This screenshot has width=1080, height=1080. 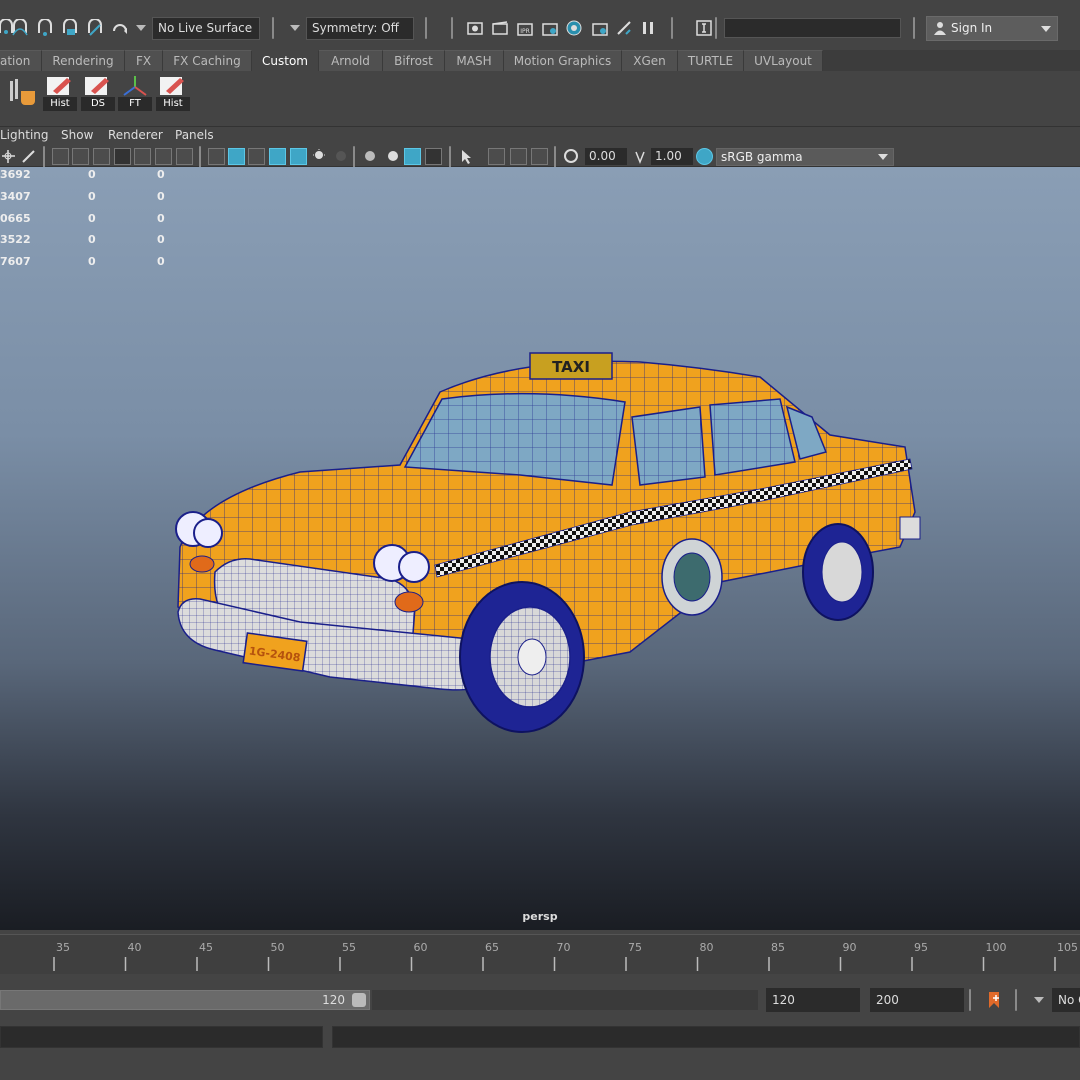 I want to click on tab-mash: MASH, so click(x=474, y=60).